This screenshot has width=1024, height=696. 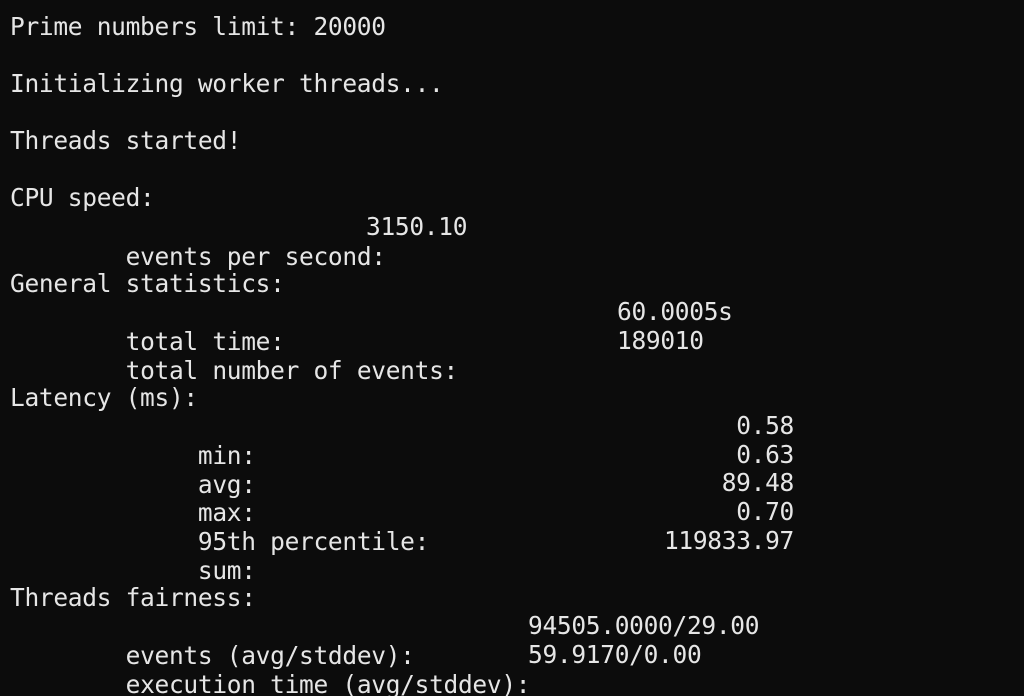 I want to click on total-events-label: total number of events:, so click(x=263, y=370).